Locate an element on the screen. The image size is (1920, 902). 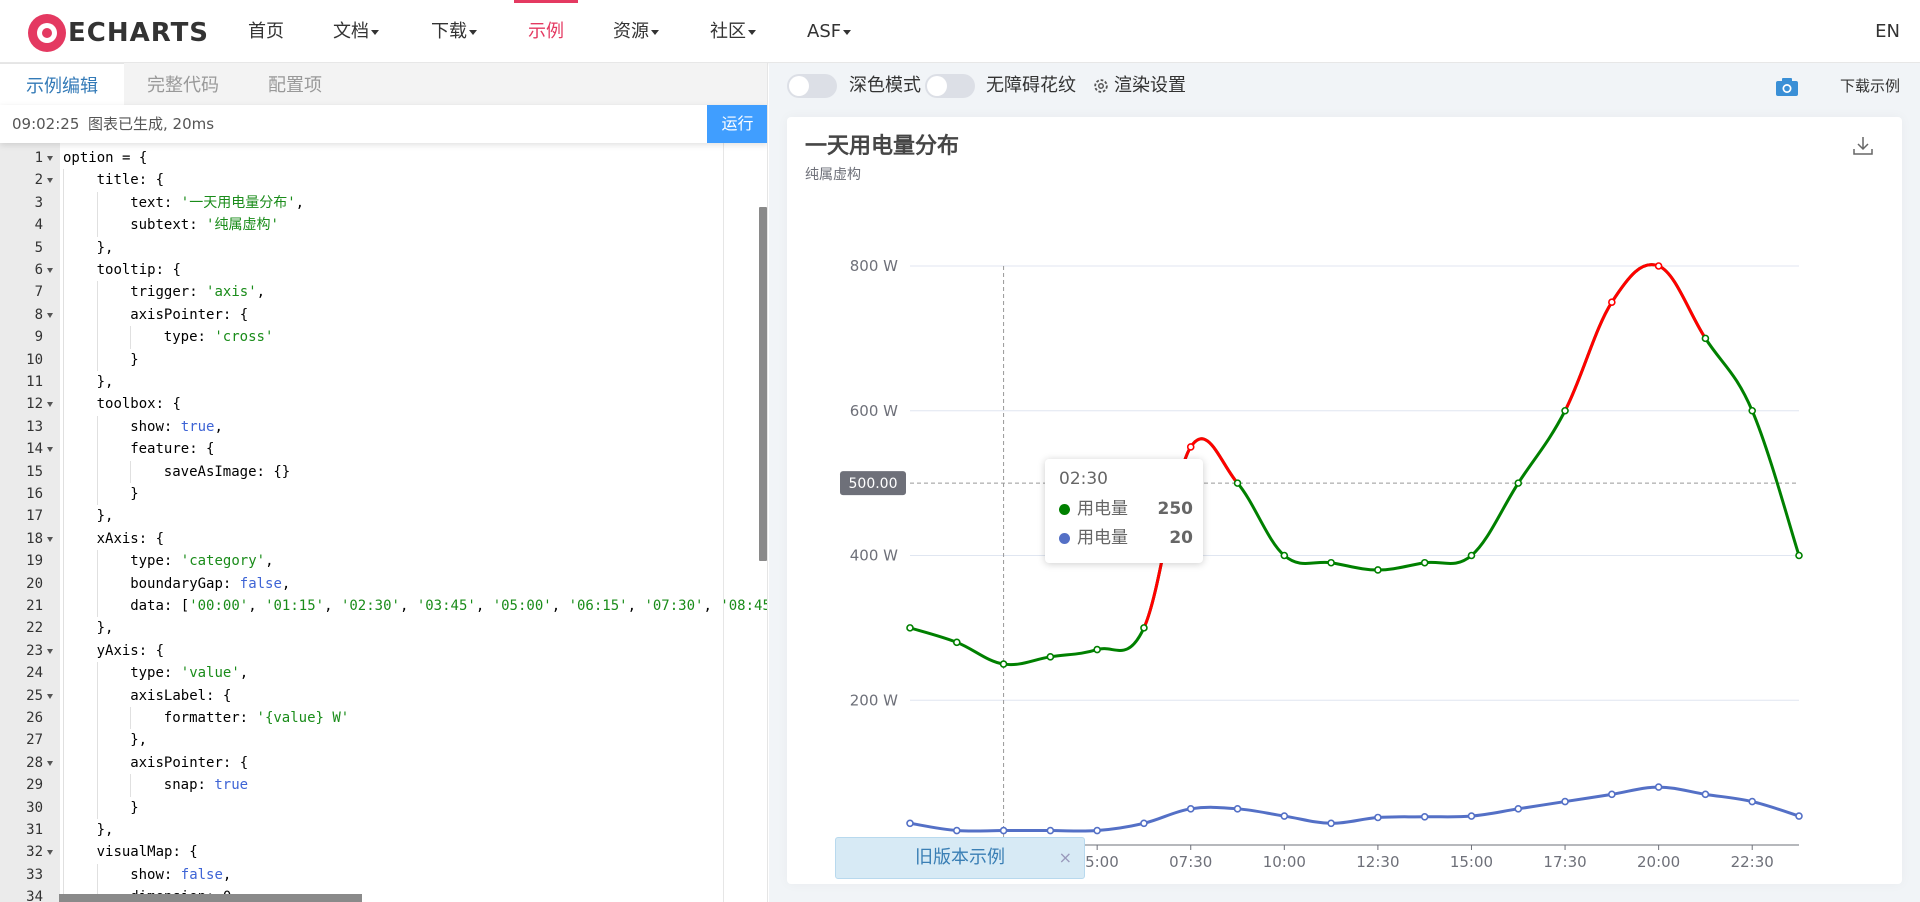
code-text: visualMap: { is located at coordinates (147, 852).